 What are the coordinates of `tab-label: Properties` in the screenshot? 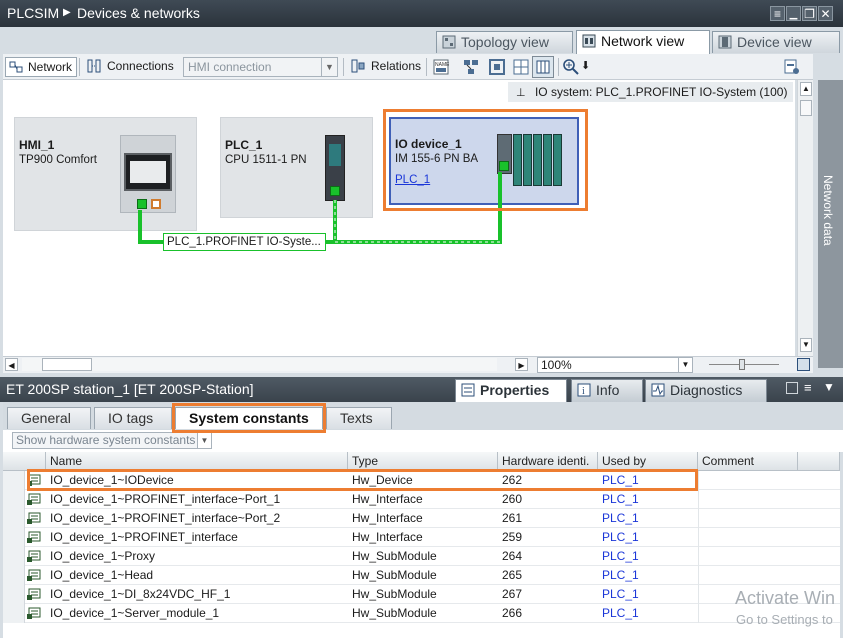 It's located at (515, 390).